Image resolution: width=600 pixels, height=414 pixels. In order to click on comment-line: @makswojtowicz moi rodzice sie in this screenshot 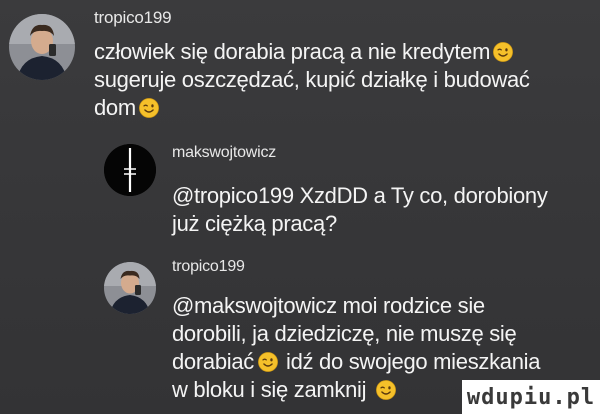, I will do `click(328, 305)`.